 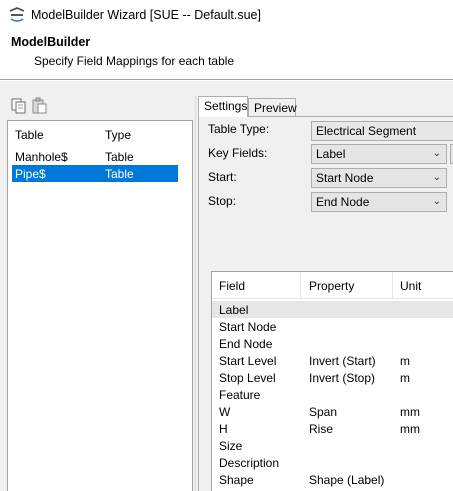 What do you see at coordinates (332, 445) in the screenshot?
I see `mapping-row: Size` at bounding box center [332, 445].